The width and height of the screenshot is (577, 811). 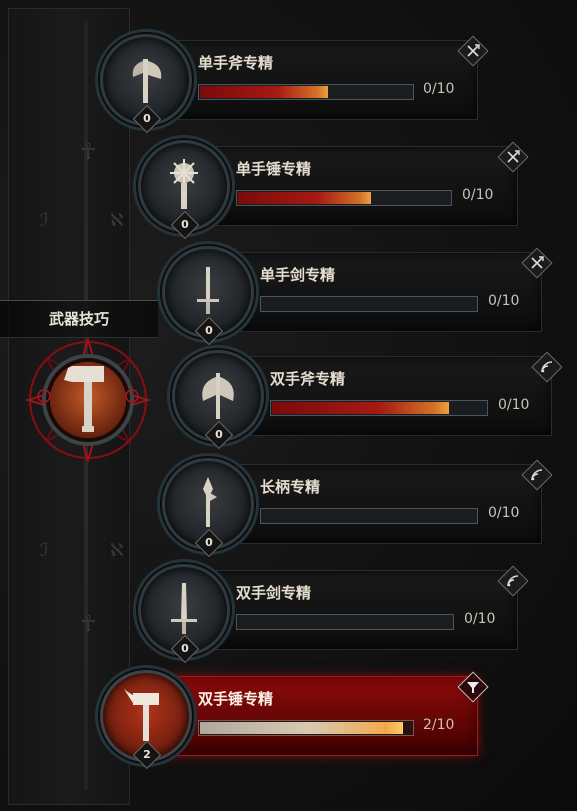 What do you see at coordinates (141, 714) in the screenshot?
I see `warhammer-icon` at bounding box center [141, 714].